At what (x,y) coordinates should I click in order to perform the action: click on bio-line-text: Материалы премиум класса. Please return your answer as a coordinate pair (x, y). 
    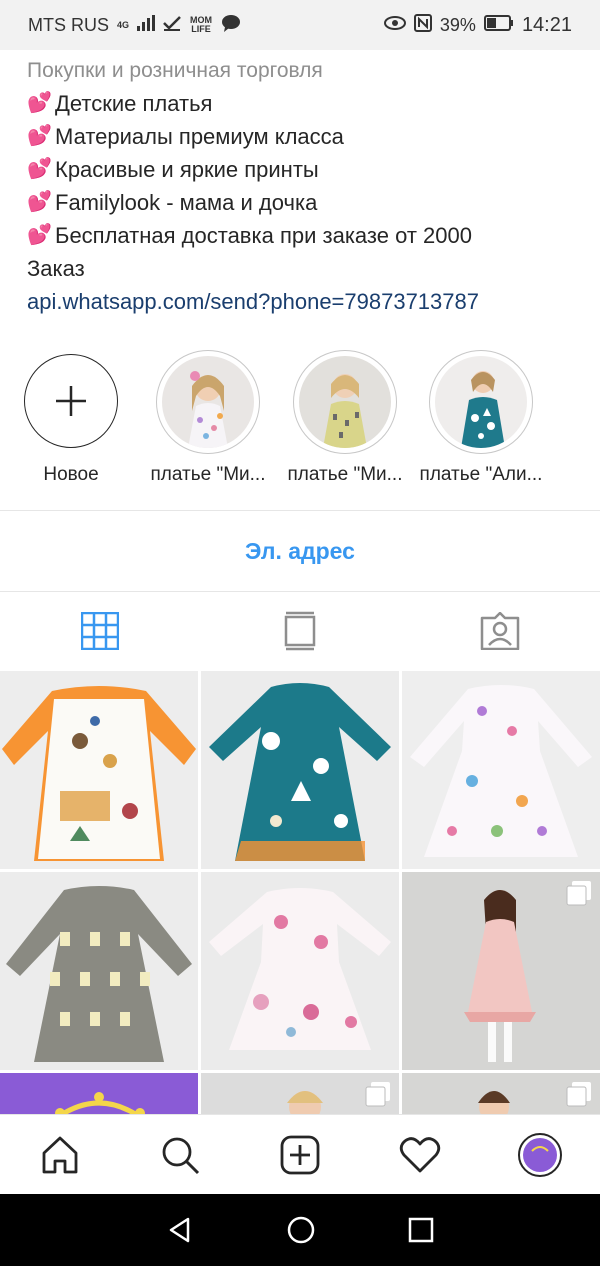
    Looking at the image, I should click on (199, 136).